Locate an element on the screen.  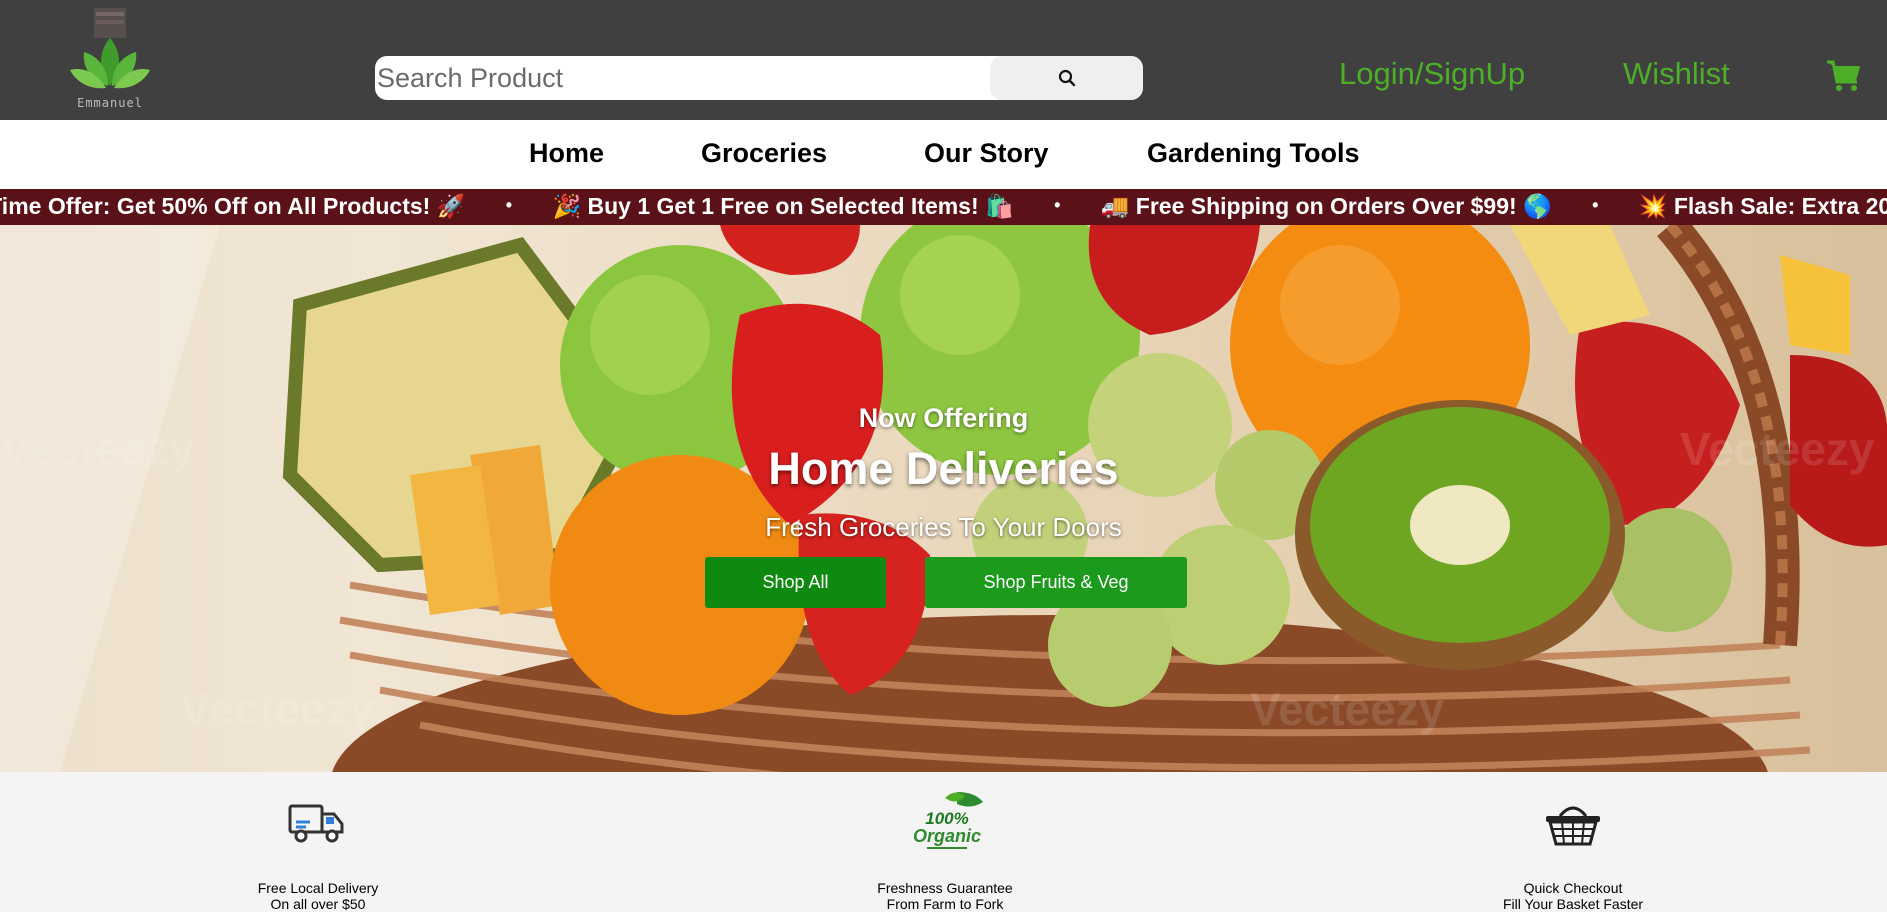
feature-title: Free Local Delivery is located at coordinates (318, 888).